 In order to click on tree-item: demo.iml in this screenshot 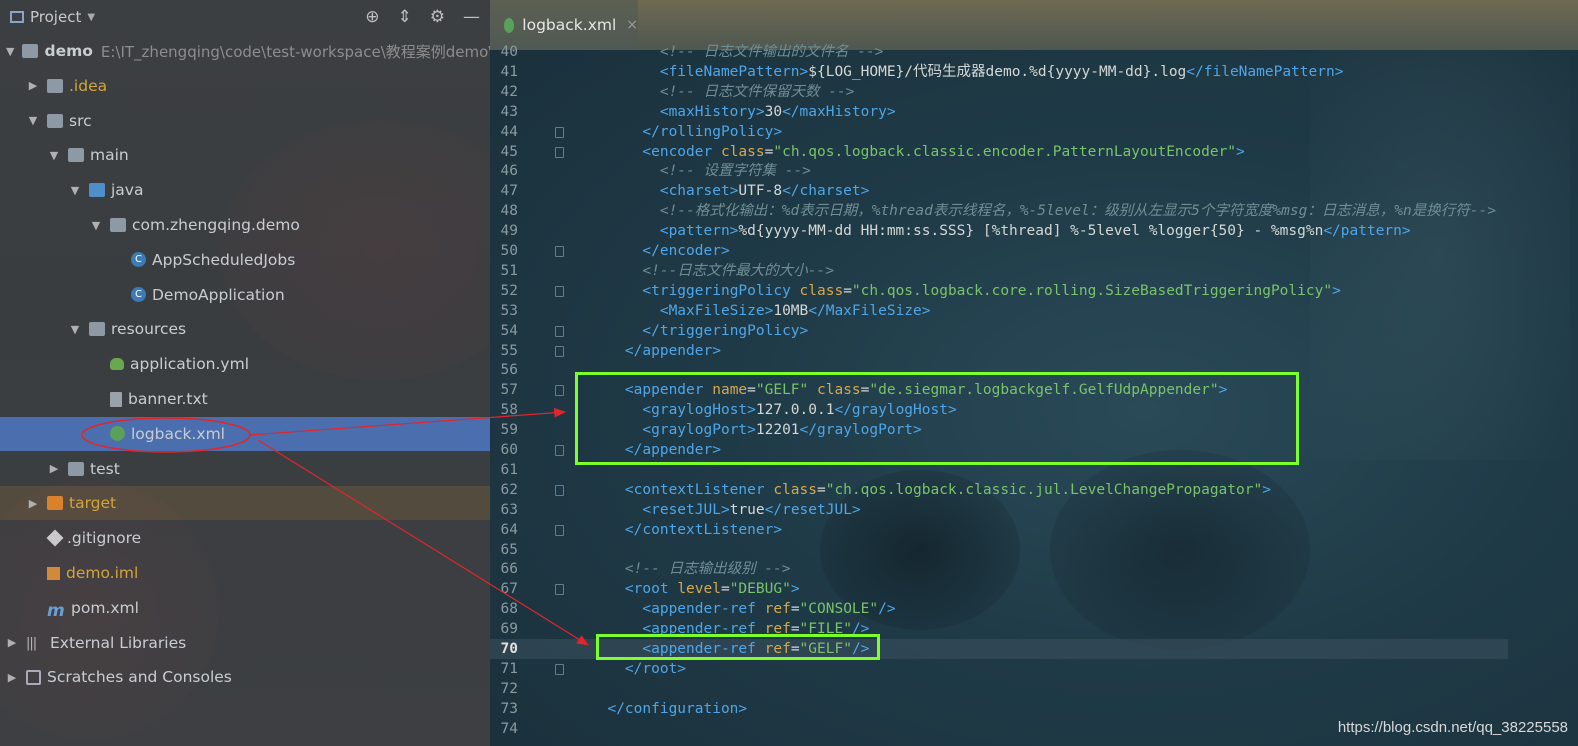, I will do `click(245, 573)`.